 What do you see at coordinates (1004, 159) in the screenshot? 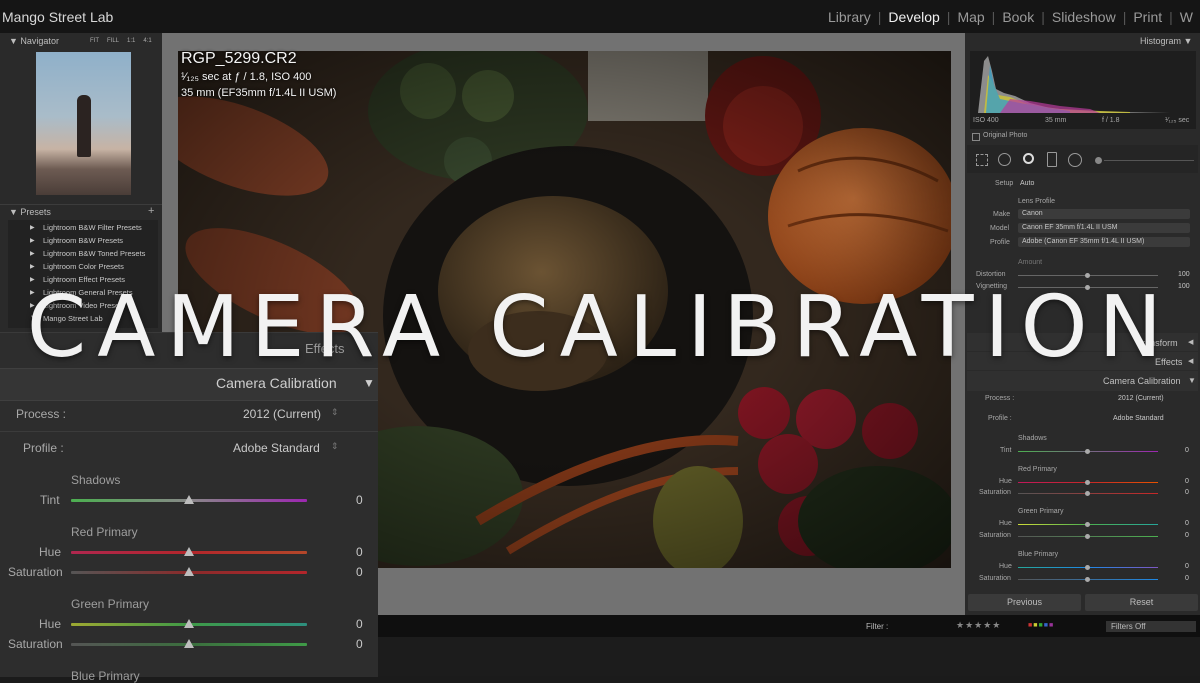
I see `spot-removal-icon` at bounding box center [1004, 159].